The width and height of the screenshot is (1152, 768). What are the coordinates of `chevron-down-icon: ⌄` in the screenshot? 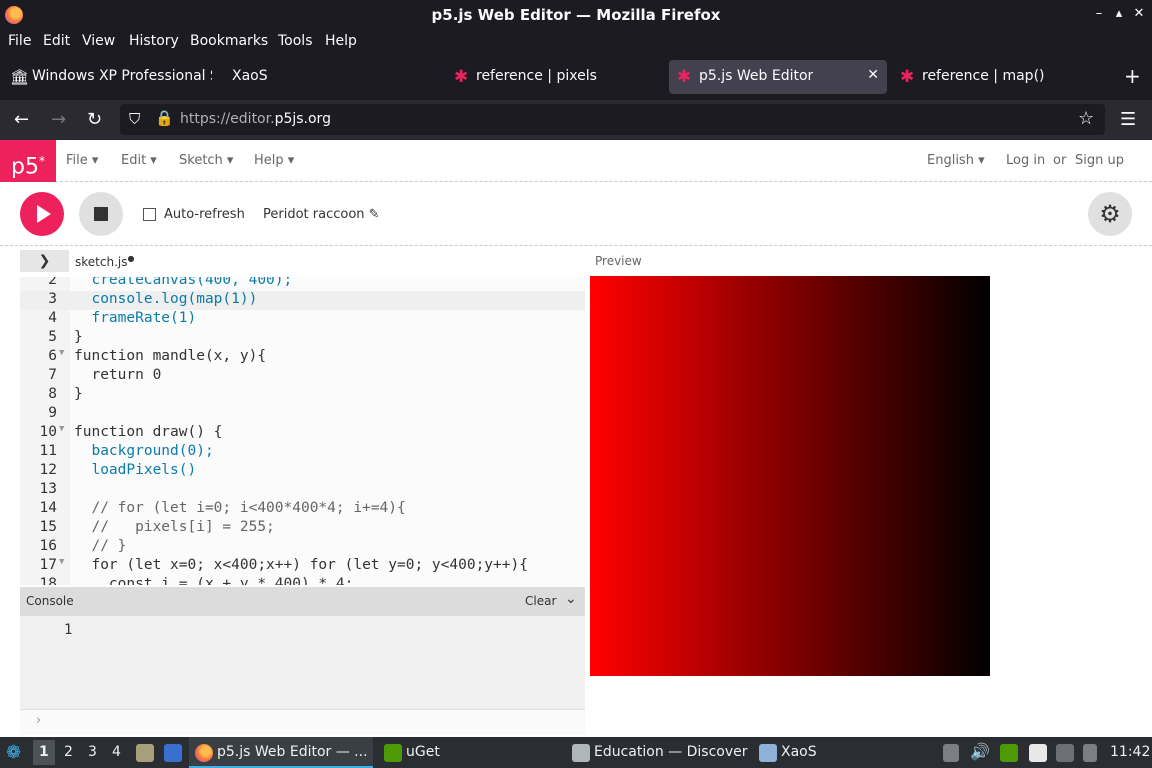 It's located at (571, 599).